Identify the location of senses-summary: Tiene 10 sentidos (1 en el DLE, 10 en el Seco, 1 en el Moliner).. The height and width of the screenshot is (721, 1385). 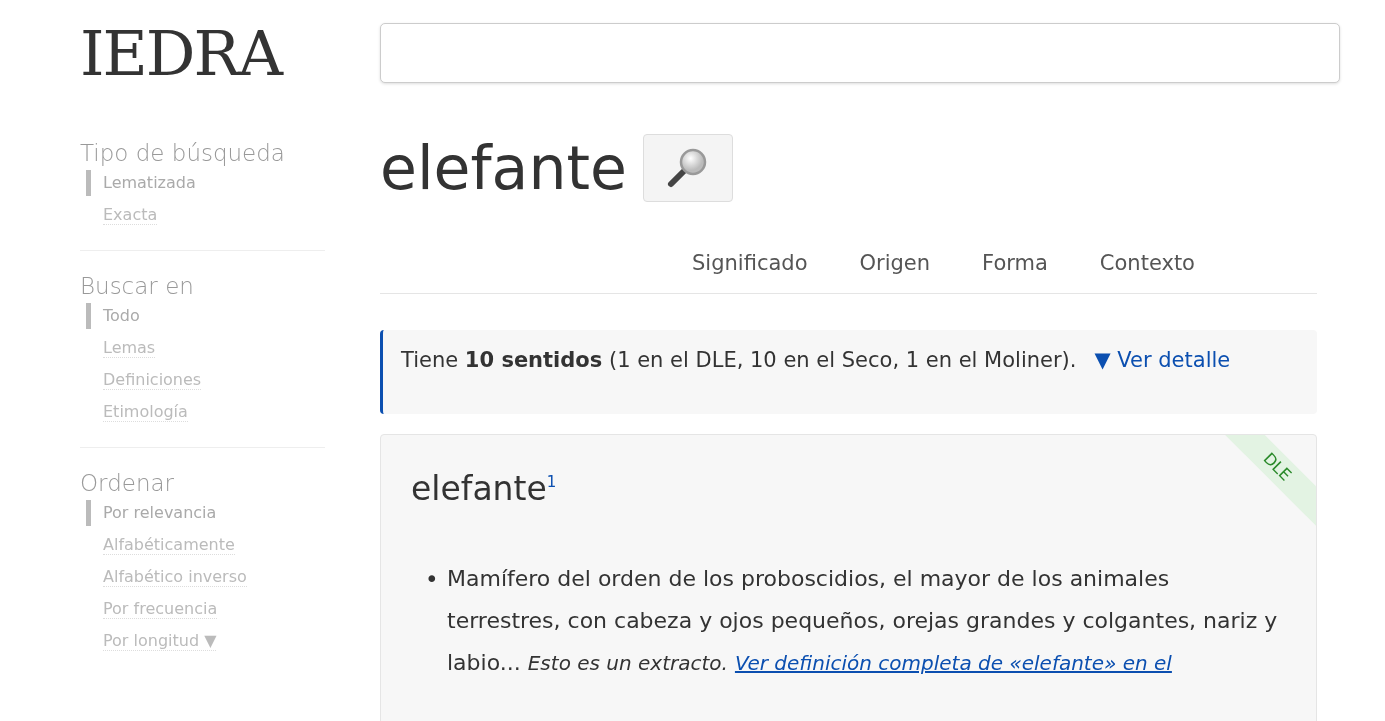
(739, 360).